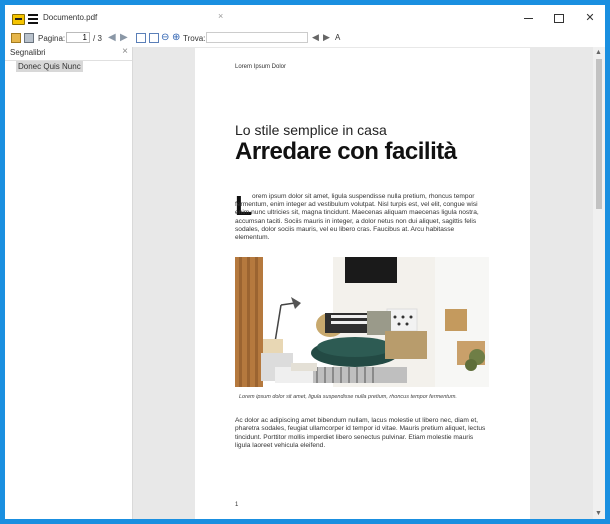 This screenshot has width=610, height=524. Describe the element at coordinates (194, 38) in the screenshot. I see `find-label: Trova:` at that location.